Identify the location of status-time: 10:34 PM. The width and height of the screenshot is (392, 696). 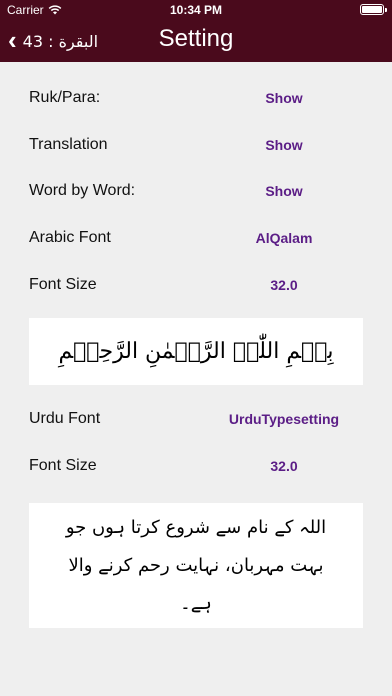
(196, 10).